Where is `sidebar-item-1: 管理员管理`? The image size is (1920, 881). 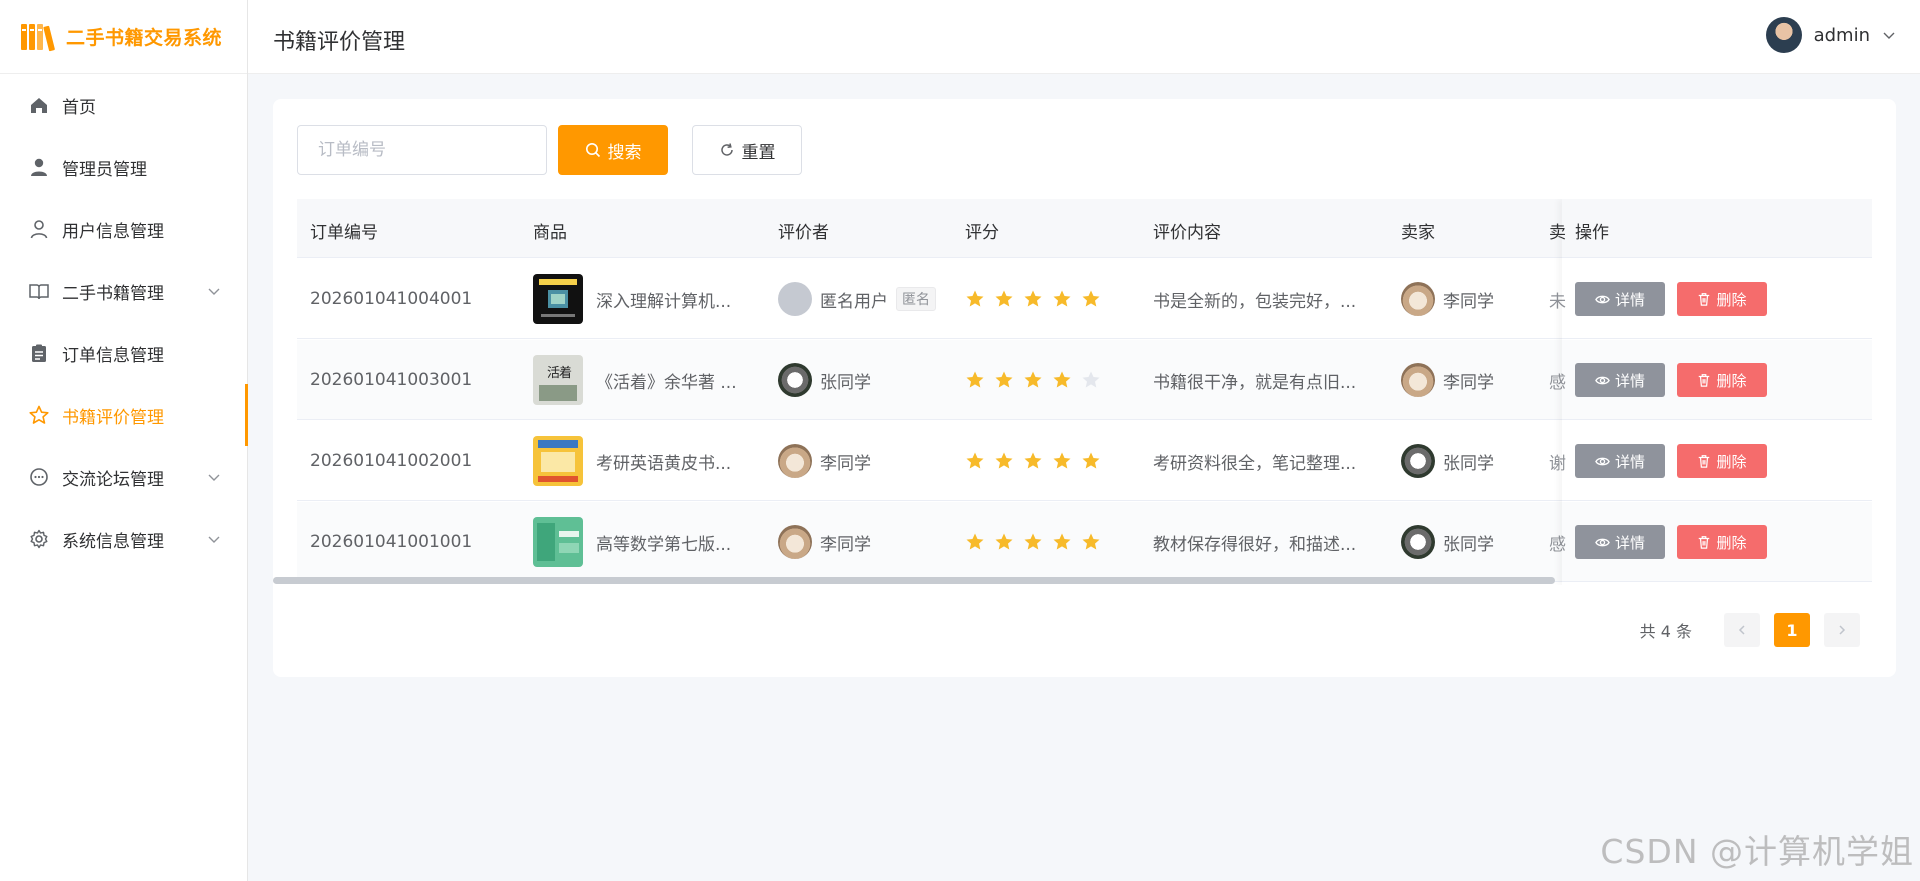 sidebar-item-1: 管理员管理 is located at coordinates (123, 167).